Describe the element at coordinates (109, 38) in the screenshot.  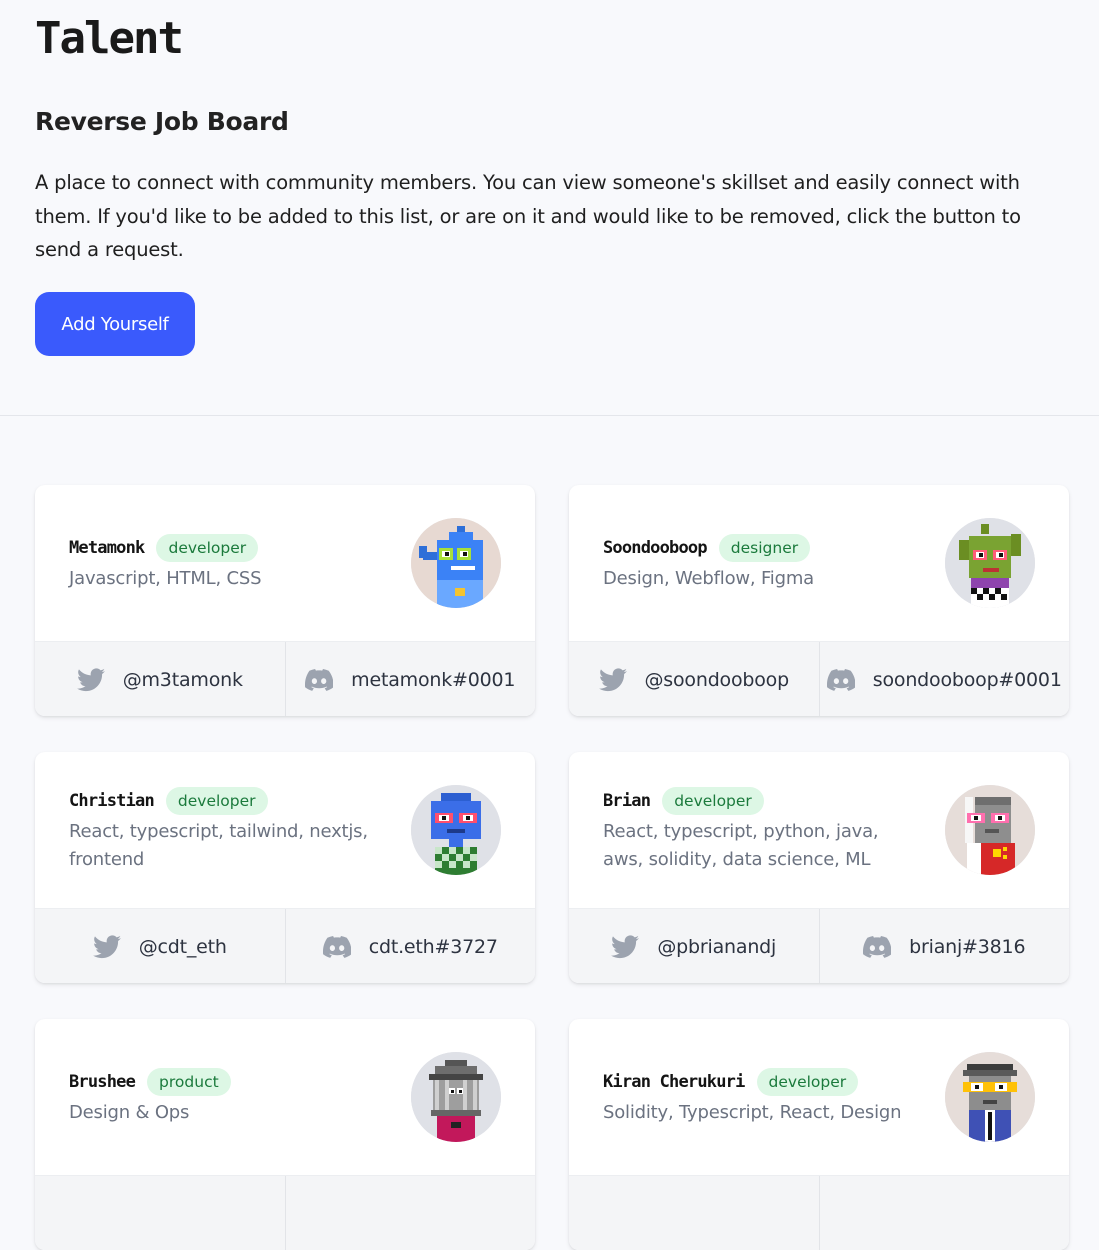
I see `page-title: Talent` at that location.